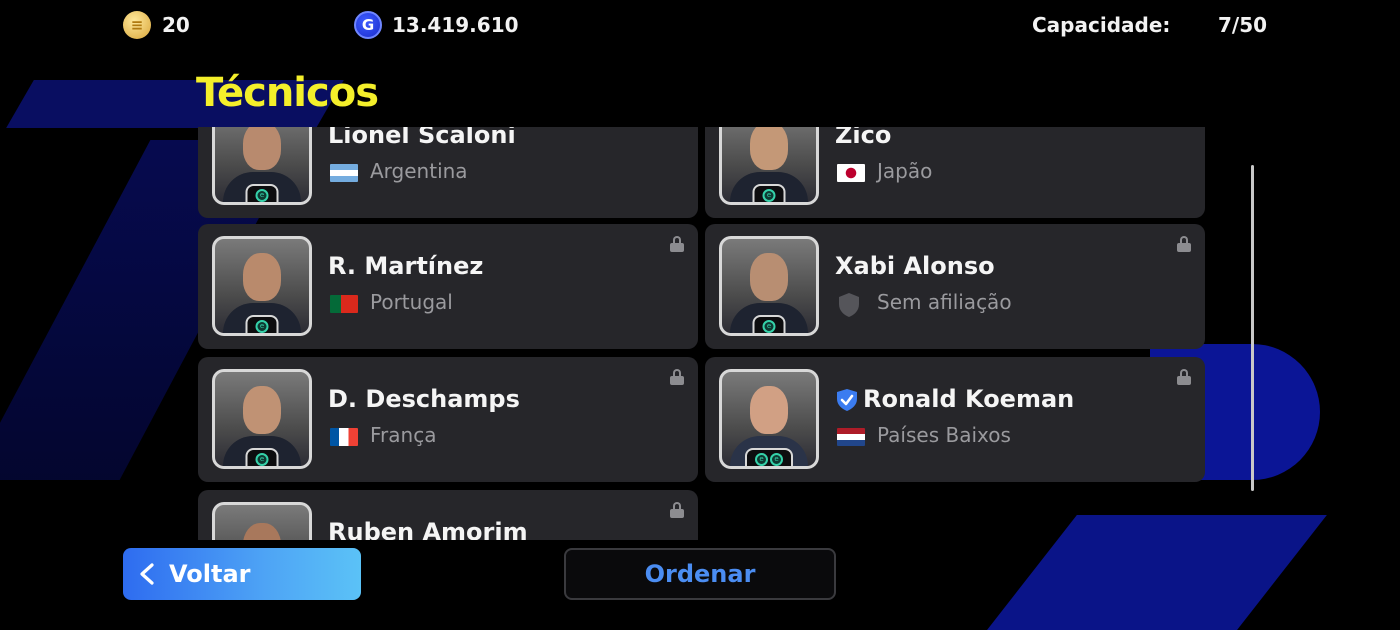 This screenshot has height=630, width=1400. What do you see at coordinates (847, 400) in the screenshot?
I see `verified-shield-icon` at bounding box center [847, 400].